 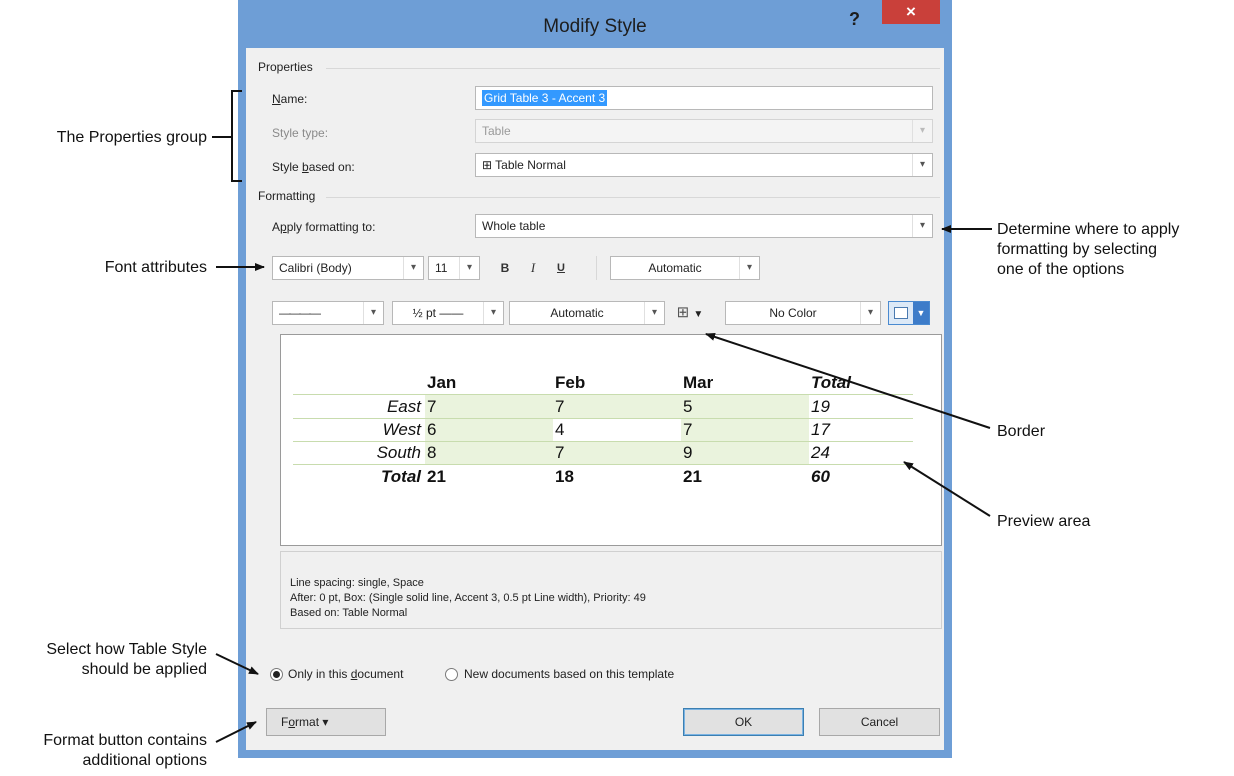 What do you see at coordinates (287, 196) in the screenshot?
I see `formatting-header: Formatting` at bounding box center [287, 196].